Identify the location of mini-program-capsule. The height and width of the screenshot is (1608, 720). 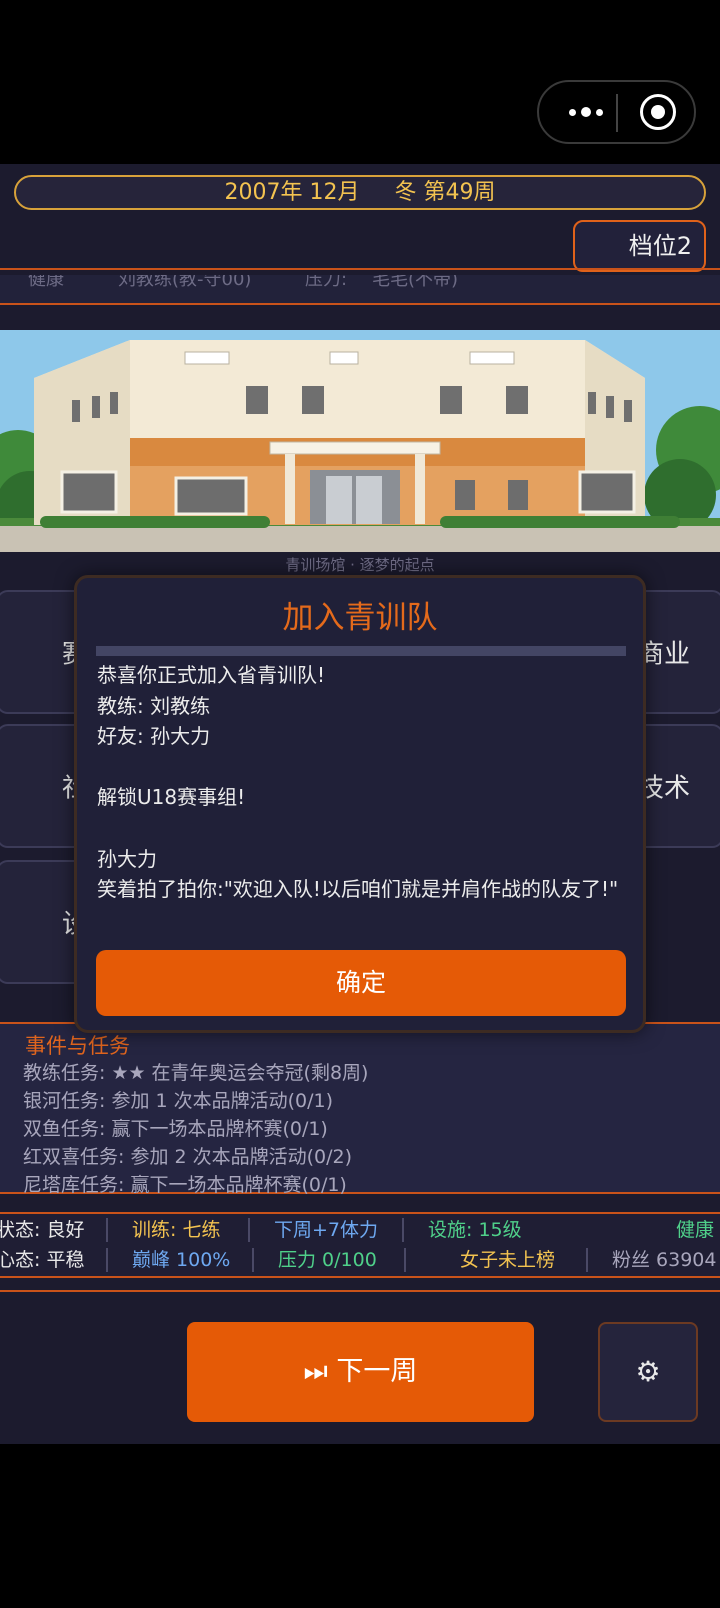
(616, 112).